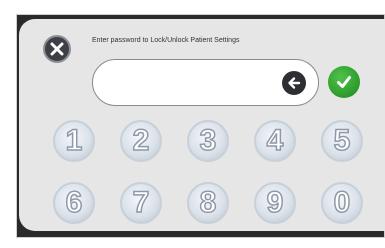 Image resolution: width=385 pixels, height=248 pixels. I want to click on backspace-arrow-icon, so click(294, 83).